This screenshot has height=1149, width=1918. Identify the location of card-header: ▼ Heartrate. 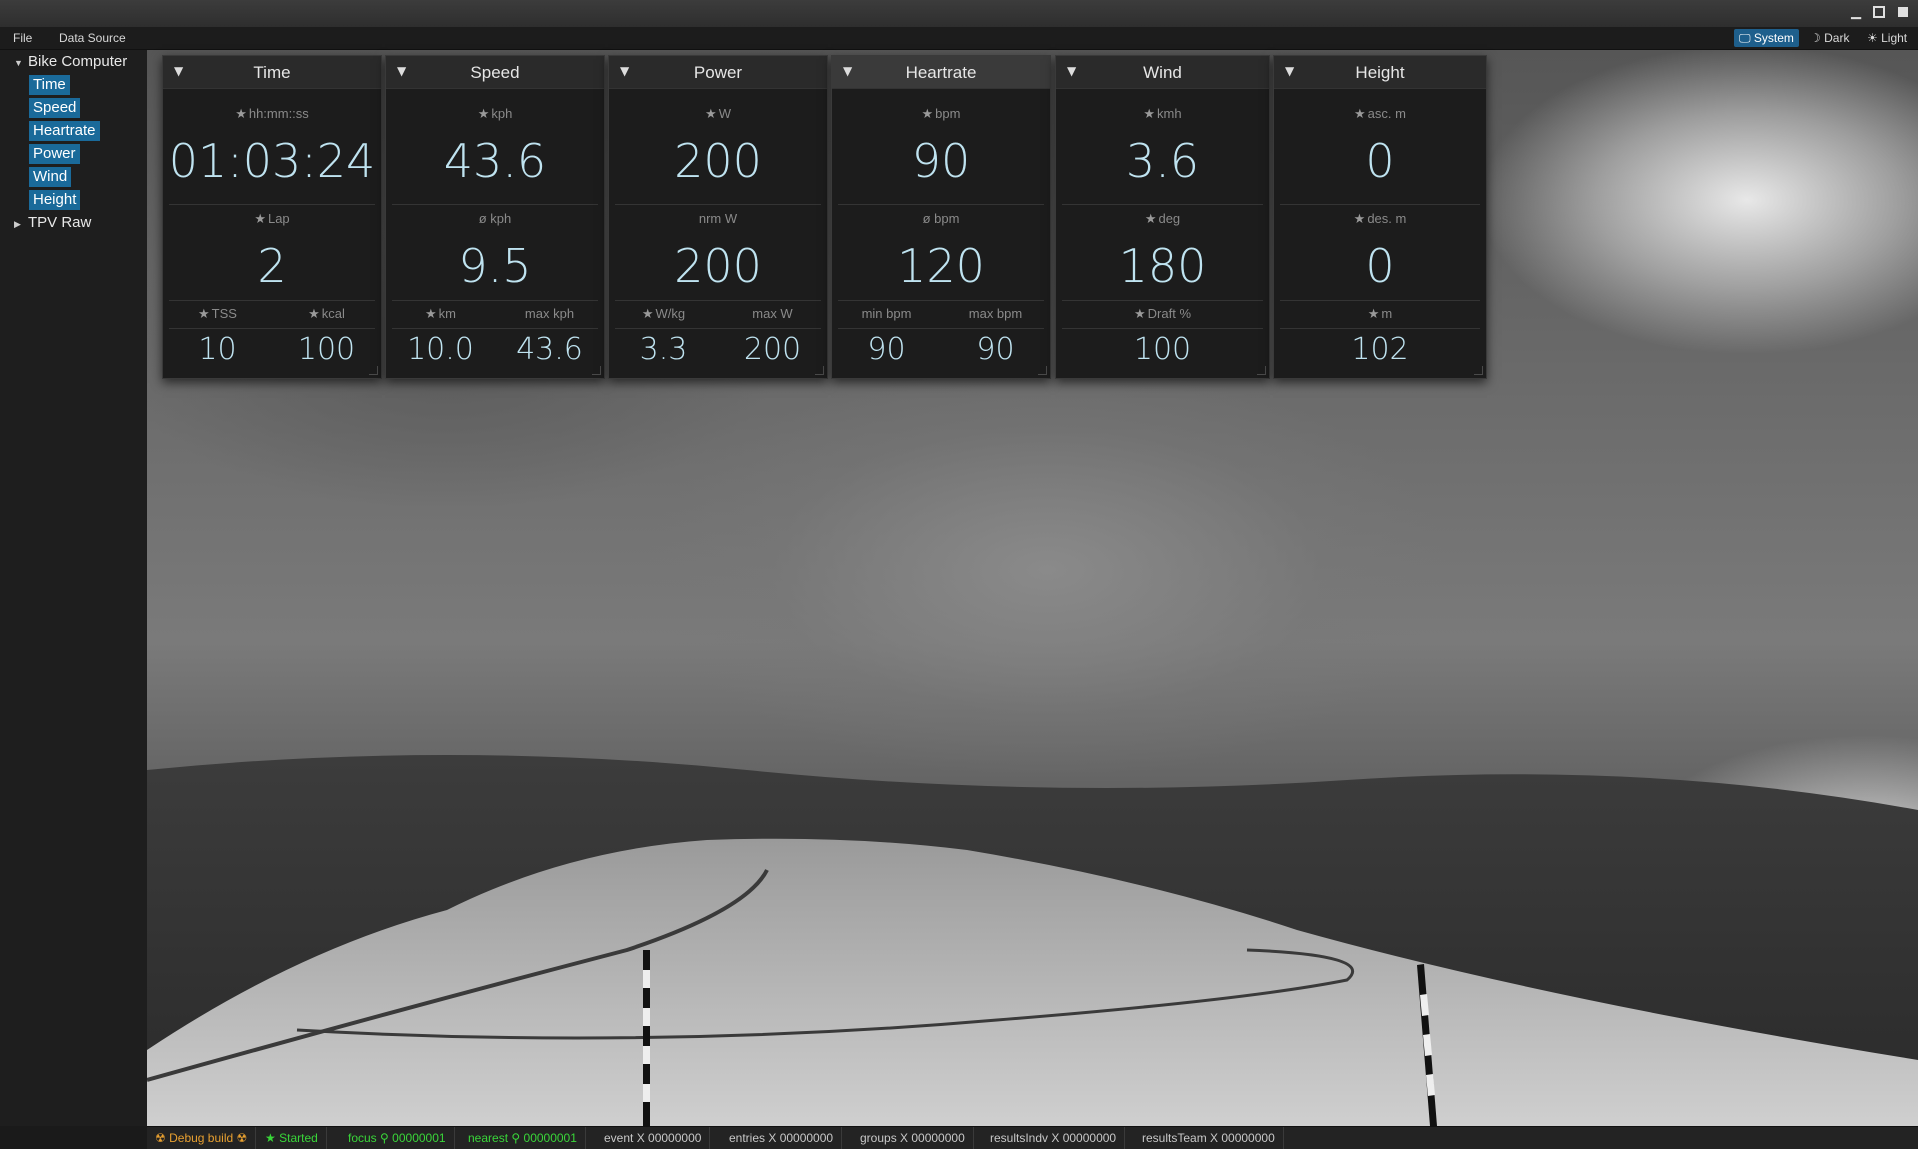
(941, 72).